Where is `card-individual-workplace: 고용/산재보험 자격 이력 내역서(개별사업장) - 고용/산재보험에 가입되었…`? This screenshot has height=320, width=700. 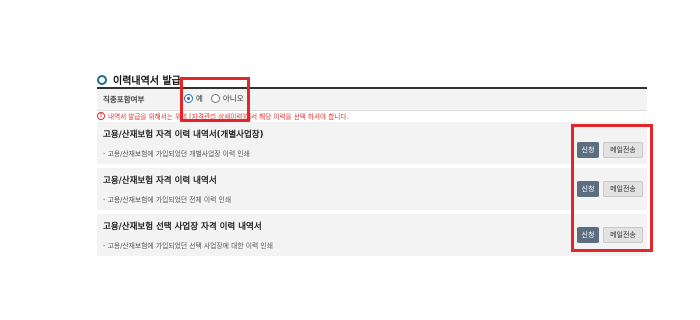
card-individual-workplace: 고용/산재보험 자격 이력 내역서(개별사업장) - 고용/산재보험에 가입되었… is located at coordinates (372, 143).